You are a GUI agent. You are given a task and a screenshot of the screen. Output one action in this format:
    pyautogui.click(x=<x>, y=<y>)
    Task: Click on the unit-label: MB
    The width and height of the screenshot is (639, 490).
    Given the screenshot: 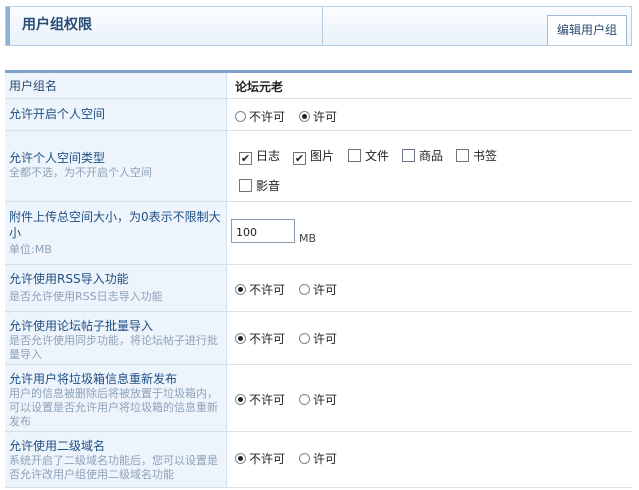 What is the action you would take?
    pyautogui.click(x=308, y=238)
    